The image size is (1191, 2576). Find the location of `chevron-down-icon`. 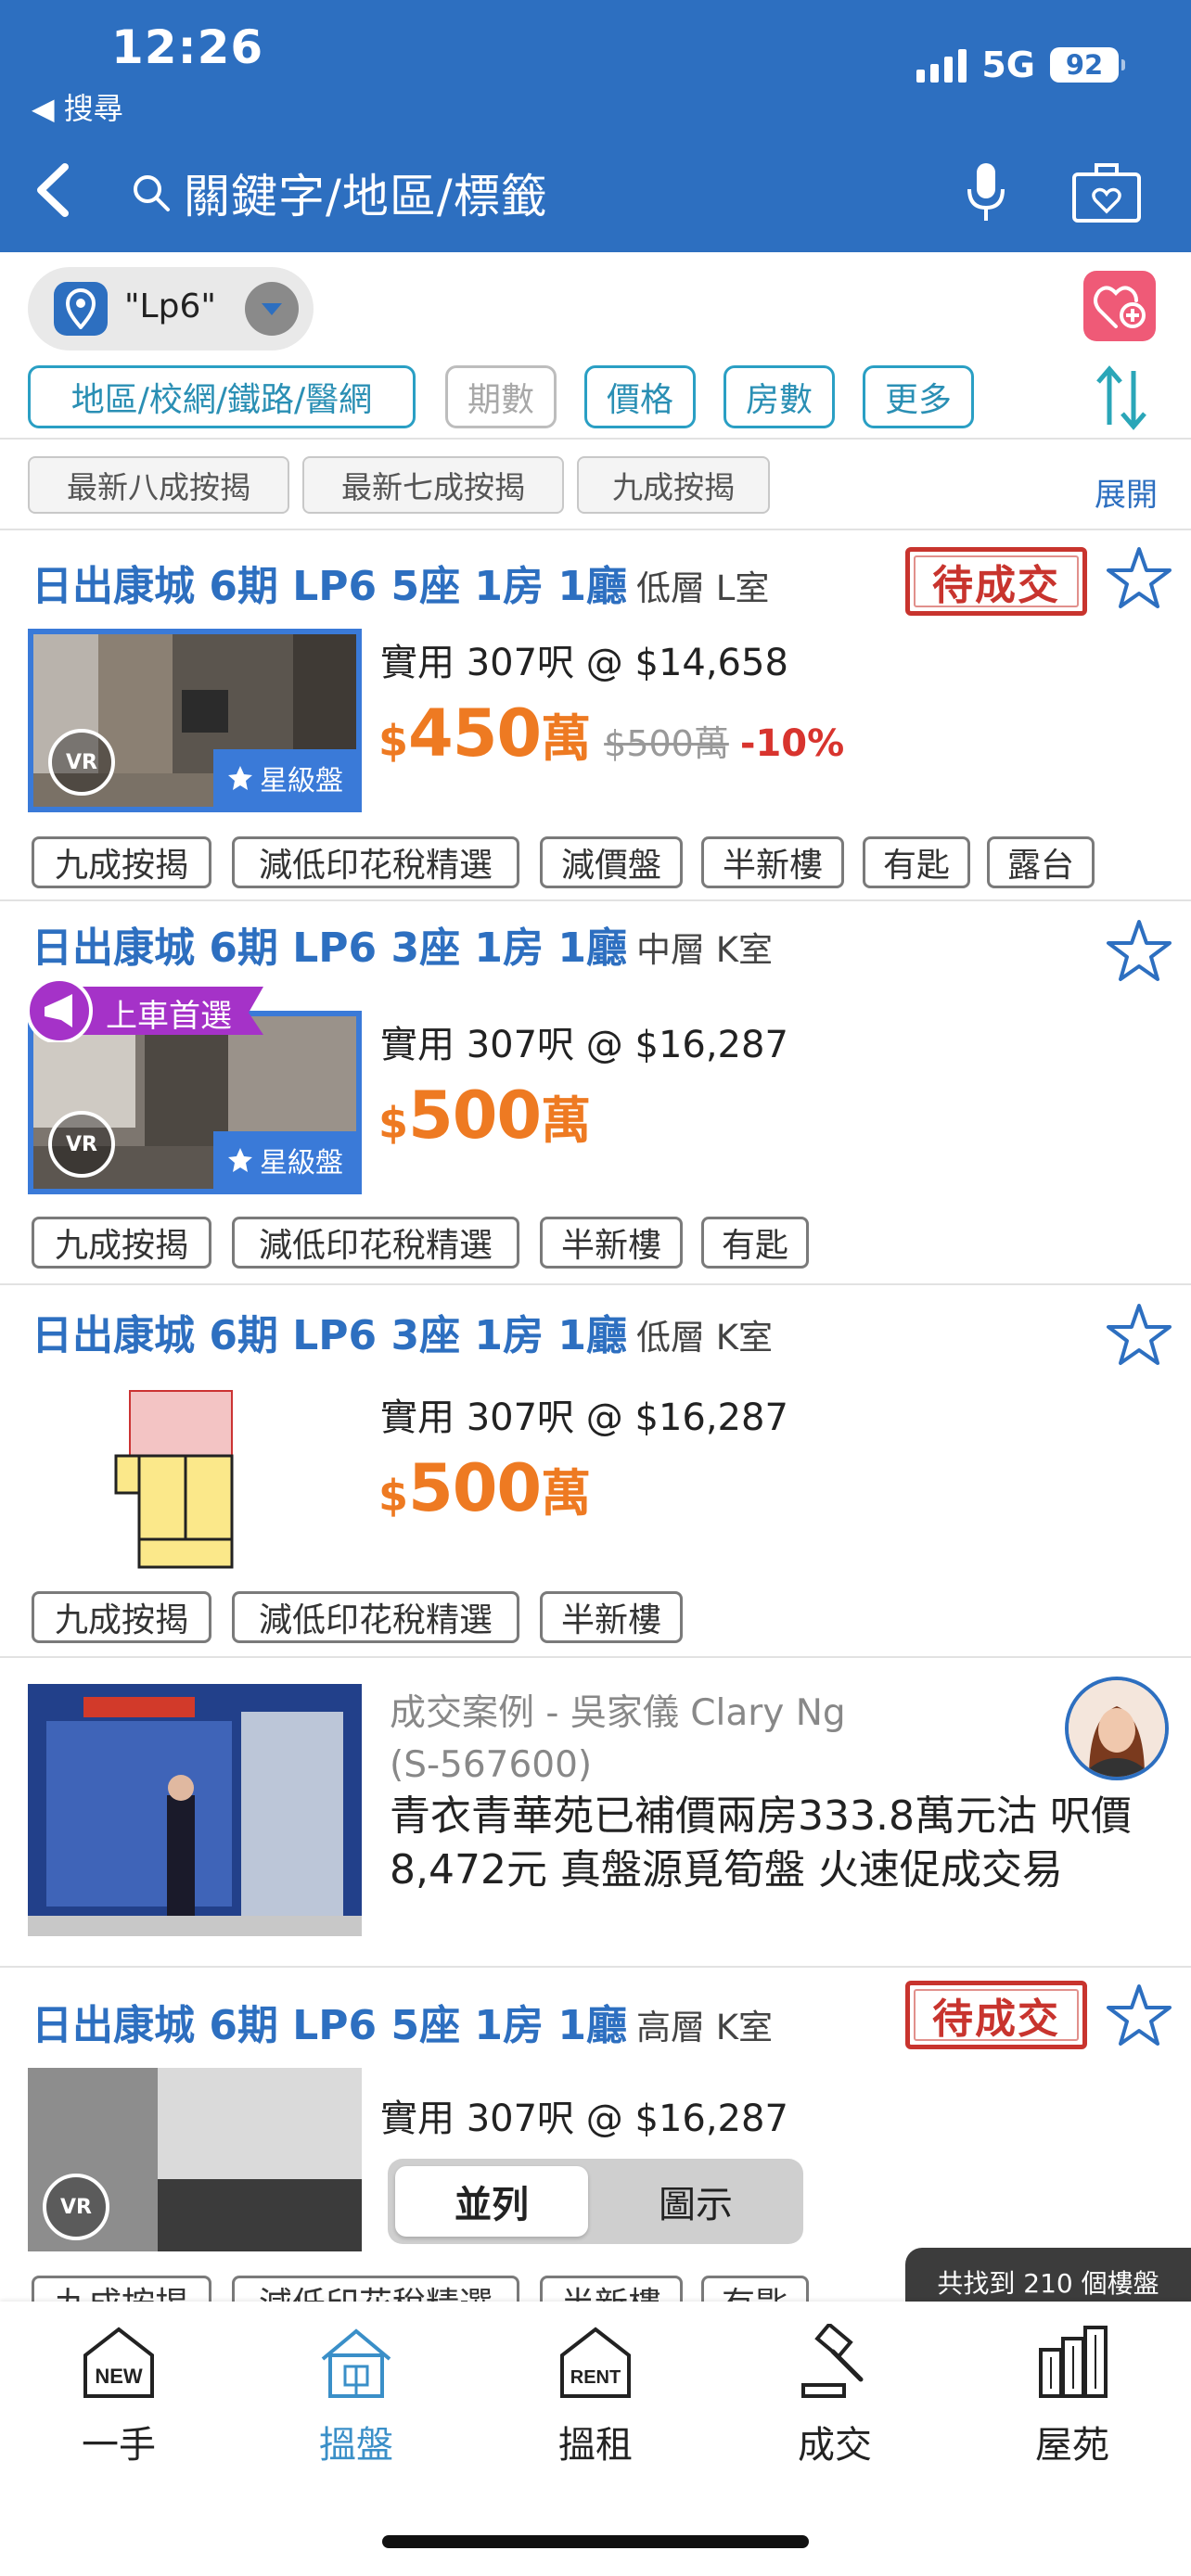

chevron-down-icon is located at coordinates (272, 309).